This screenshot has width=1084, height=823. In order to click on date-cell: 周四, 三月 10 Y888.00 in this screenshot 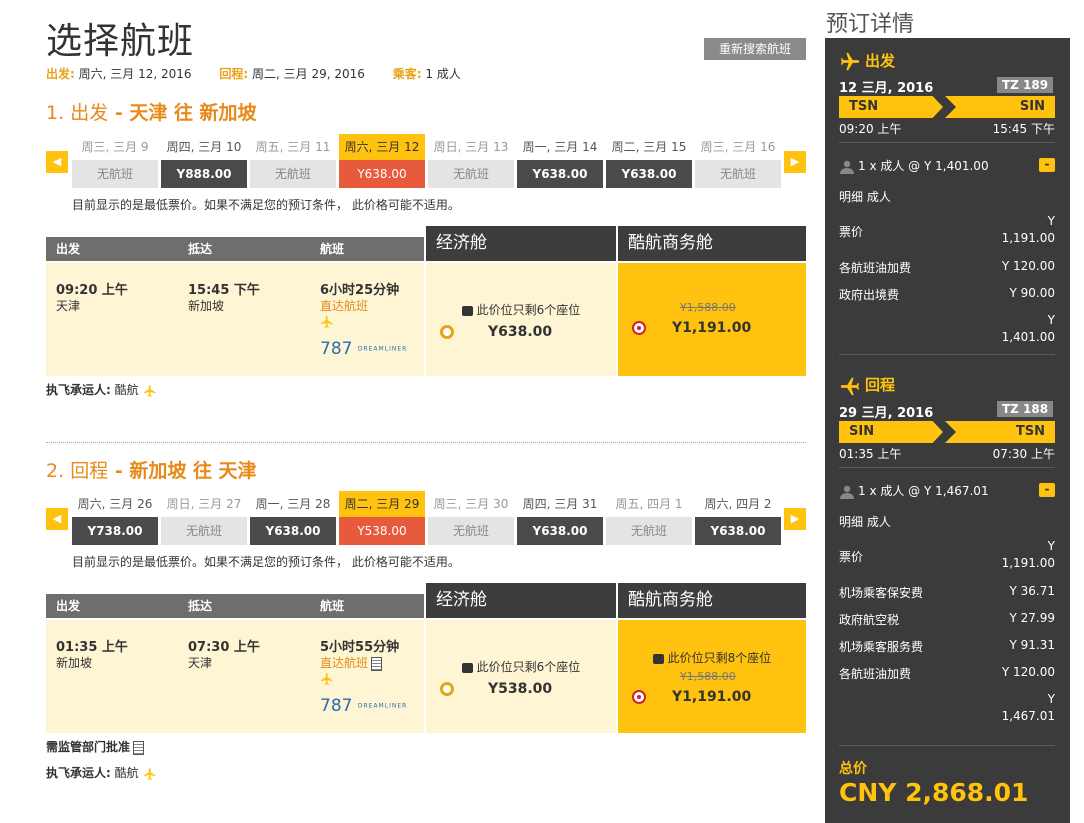, I will do `click(204, 161)`.